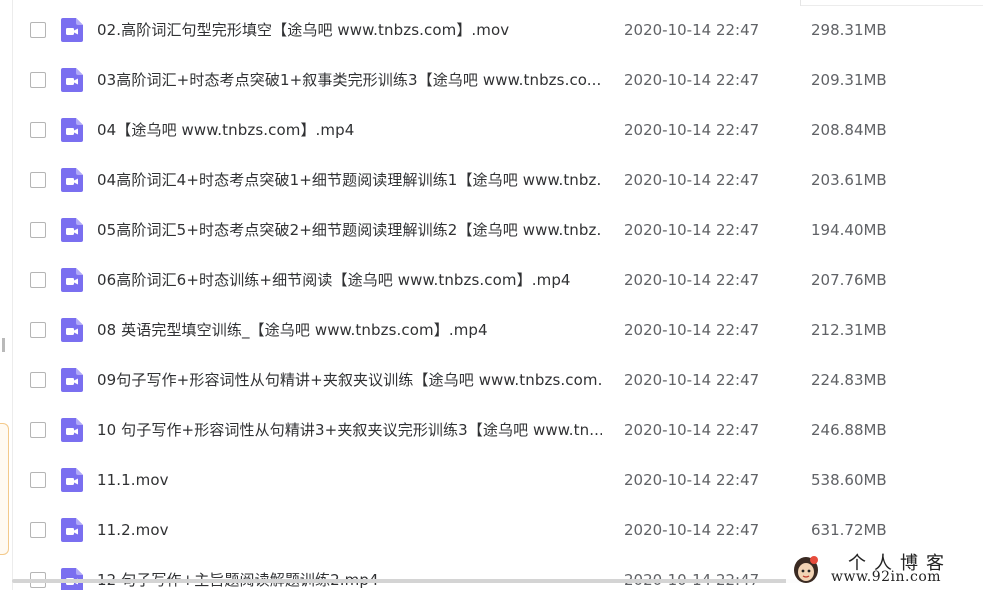  What do you see at coordinates (334, 280) in the screenshot?
I see `file-name: 06高阶词汇6+时态训练+细节阅读【途乌吧 www.tnbzs.com】.mp4` at bounding box center [334, 280].